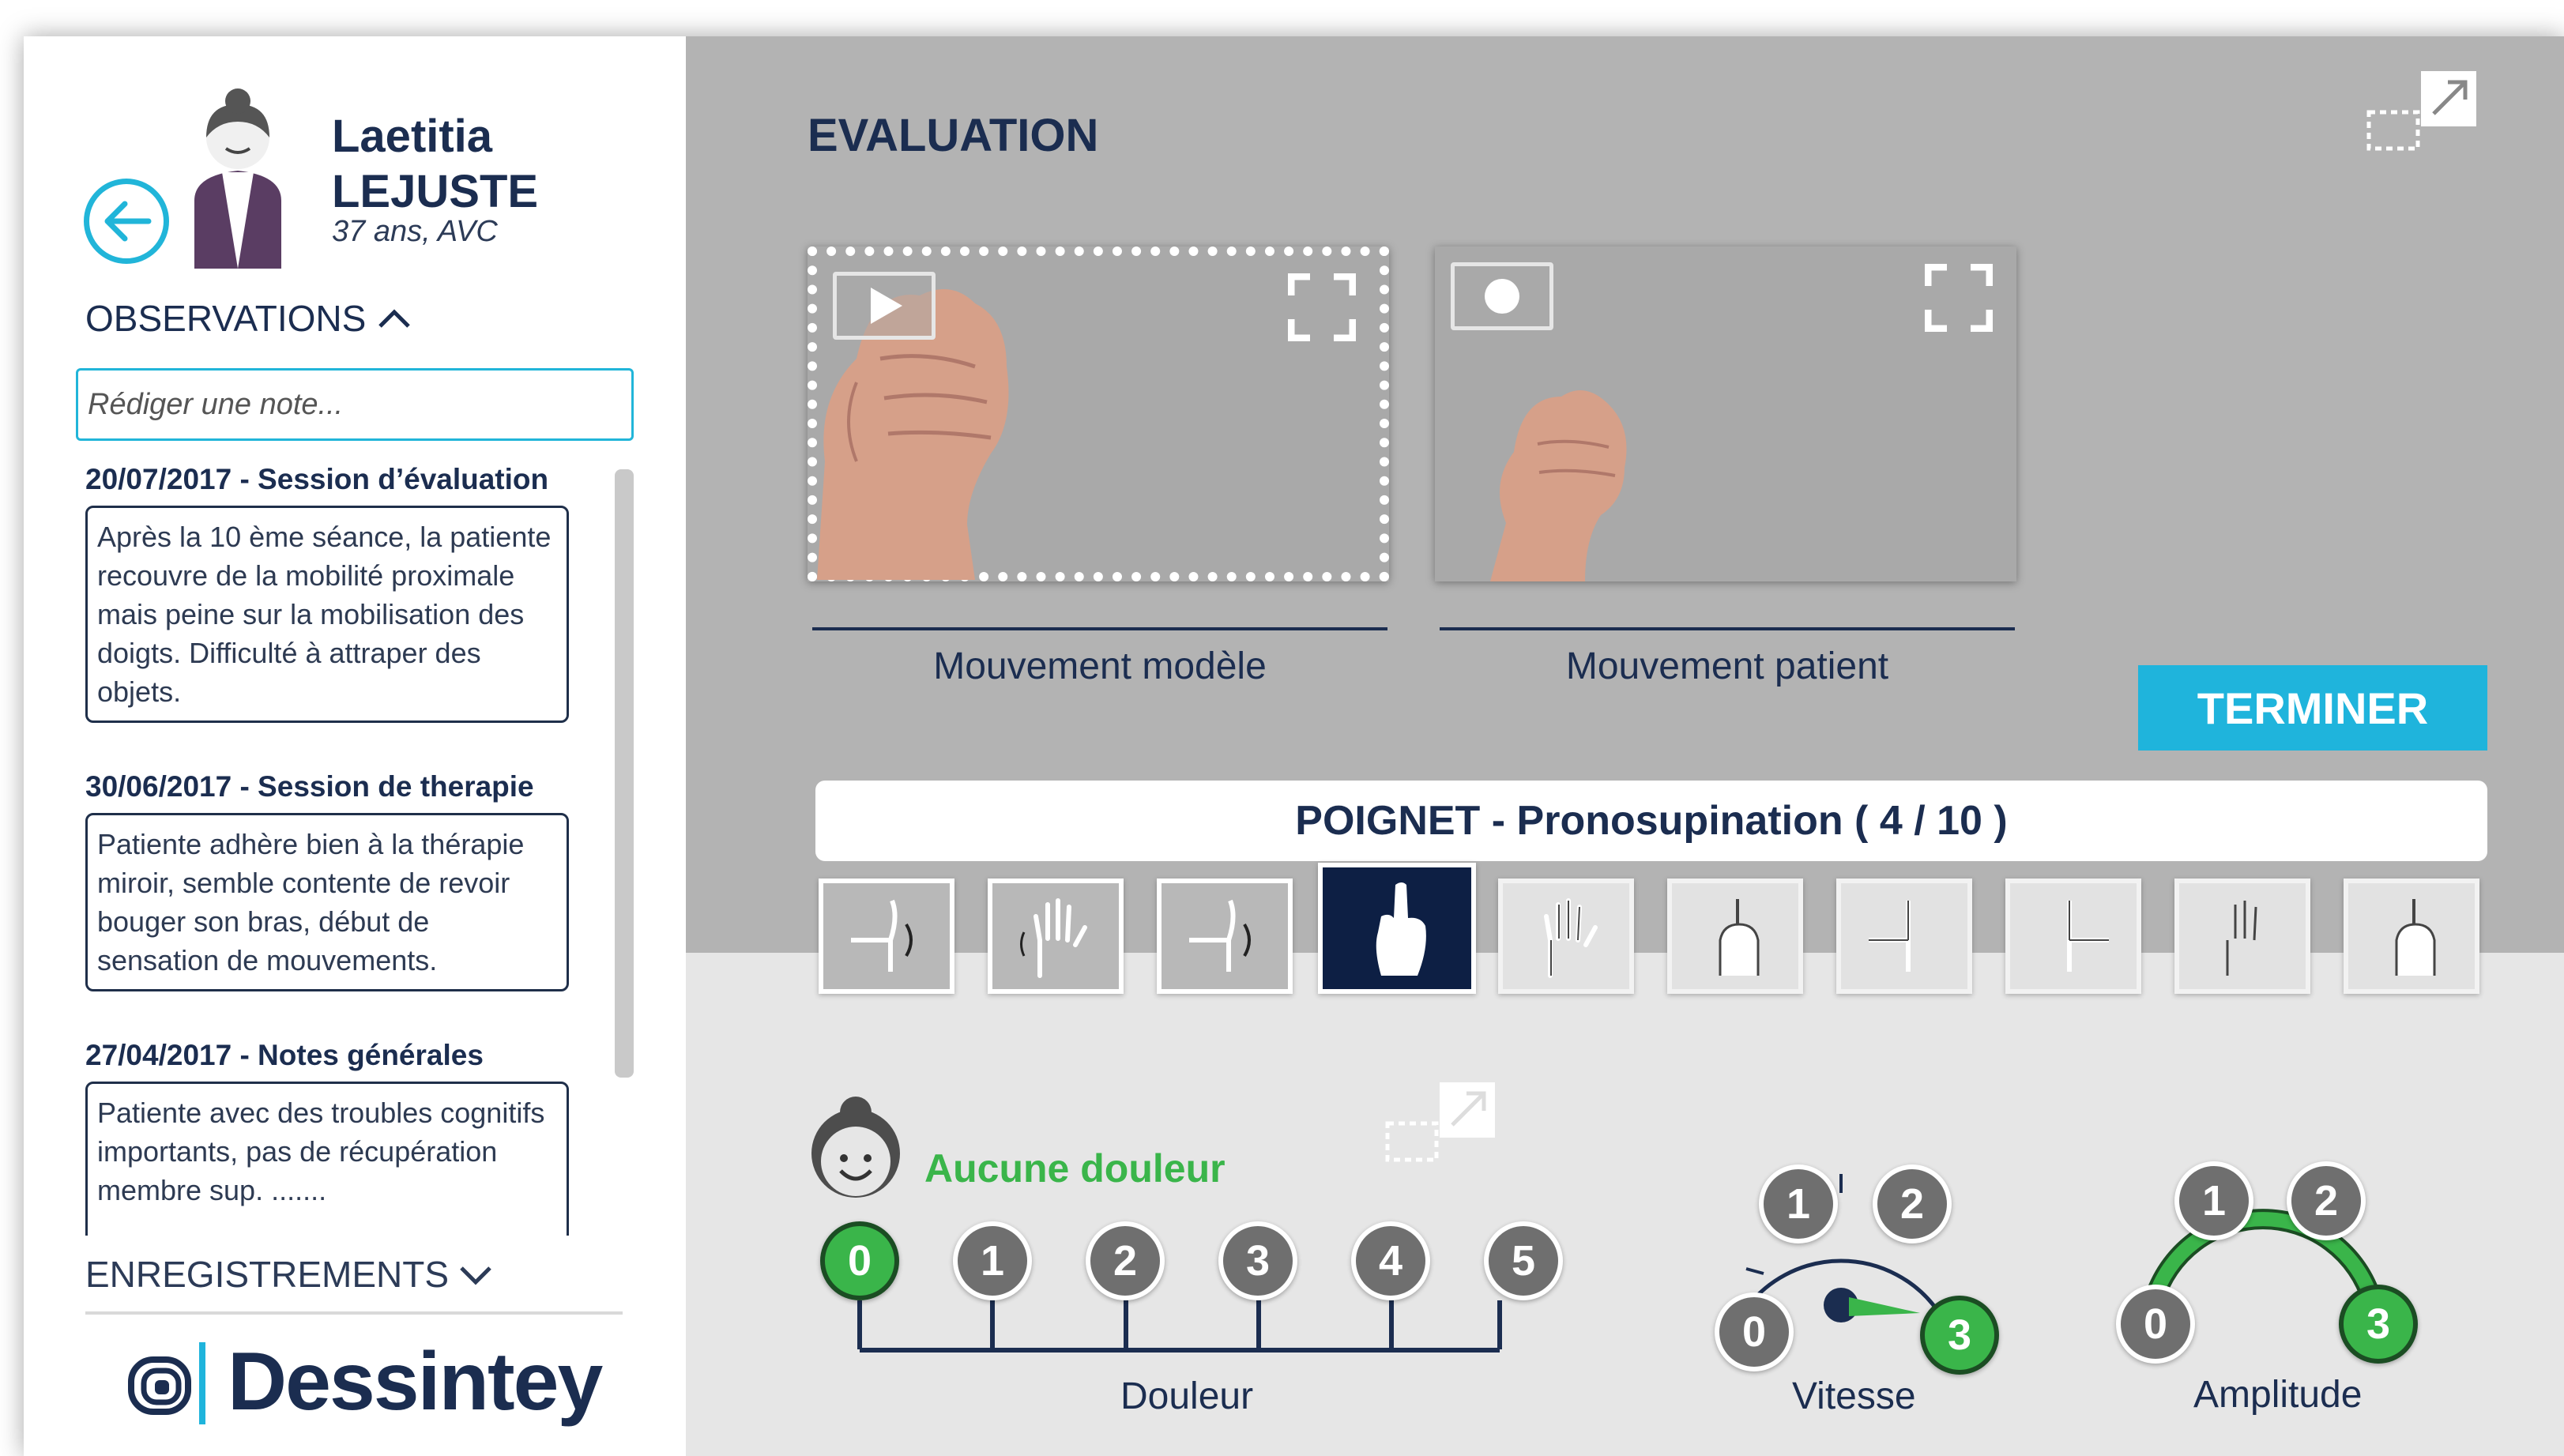 Image resolution: width=2564 pixels, height=1456 pixels. Describe the element at coordinates (415, 231) in the screenshot. I see `patient-details: 37 ans, AVC` at that location.